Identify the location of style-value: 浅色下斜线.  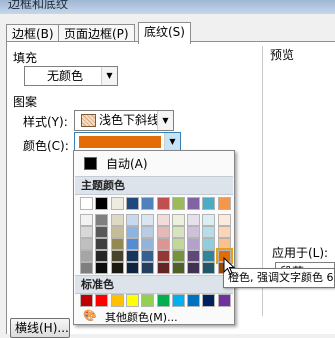
(129, 120).